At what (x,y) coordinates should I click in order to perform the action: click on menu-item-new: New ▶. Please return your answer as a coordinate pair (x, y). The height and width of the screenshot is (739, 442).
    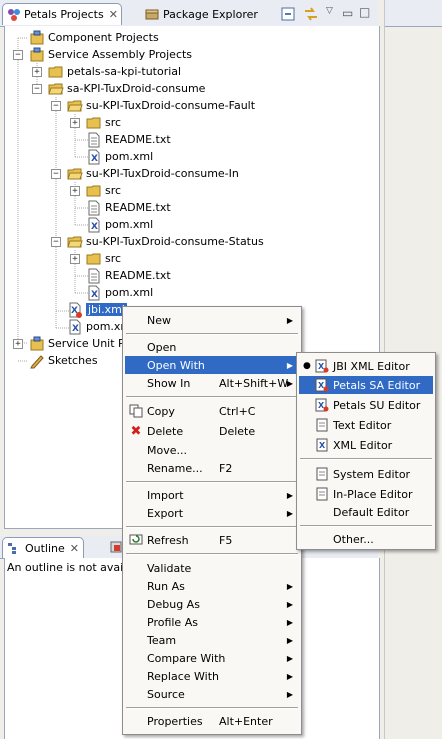
    Looking at the image, I should click on (212, 320).